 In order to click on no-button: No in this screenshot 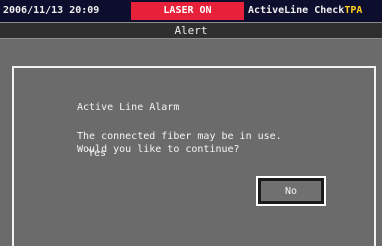, I will do `click(291, 191)`.